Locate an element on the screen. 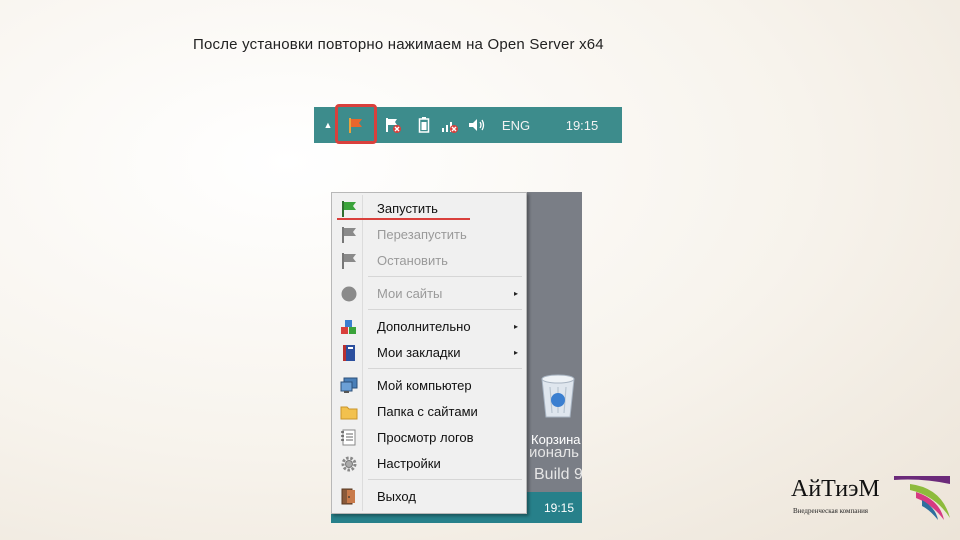 Image resolution: width=960 pixels, height=540 pixels. highlight-underline is located at coordinates (403, 219).